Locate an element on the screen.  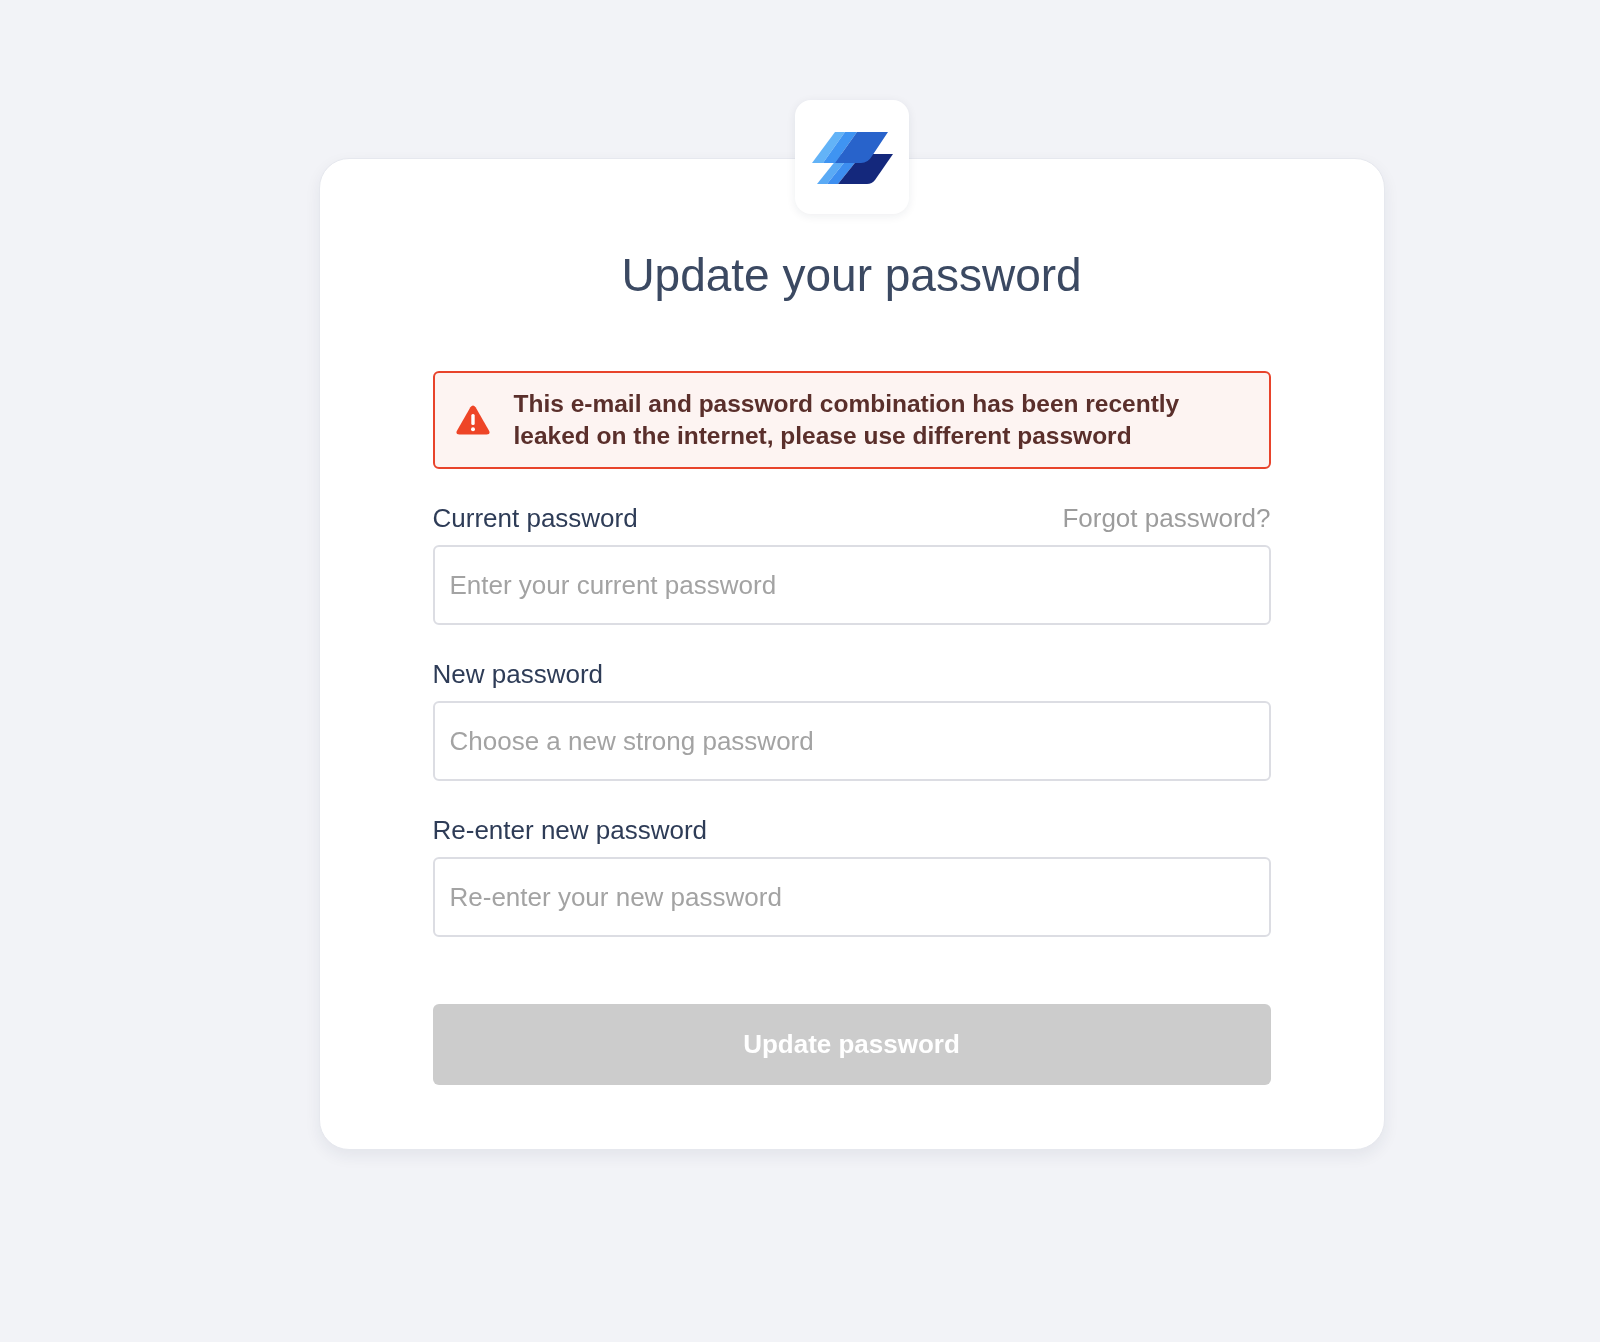
password-field: Enter your current password is located at coordinates (851, 585).